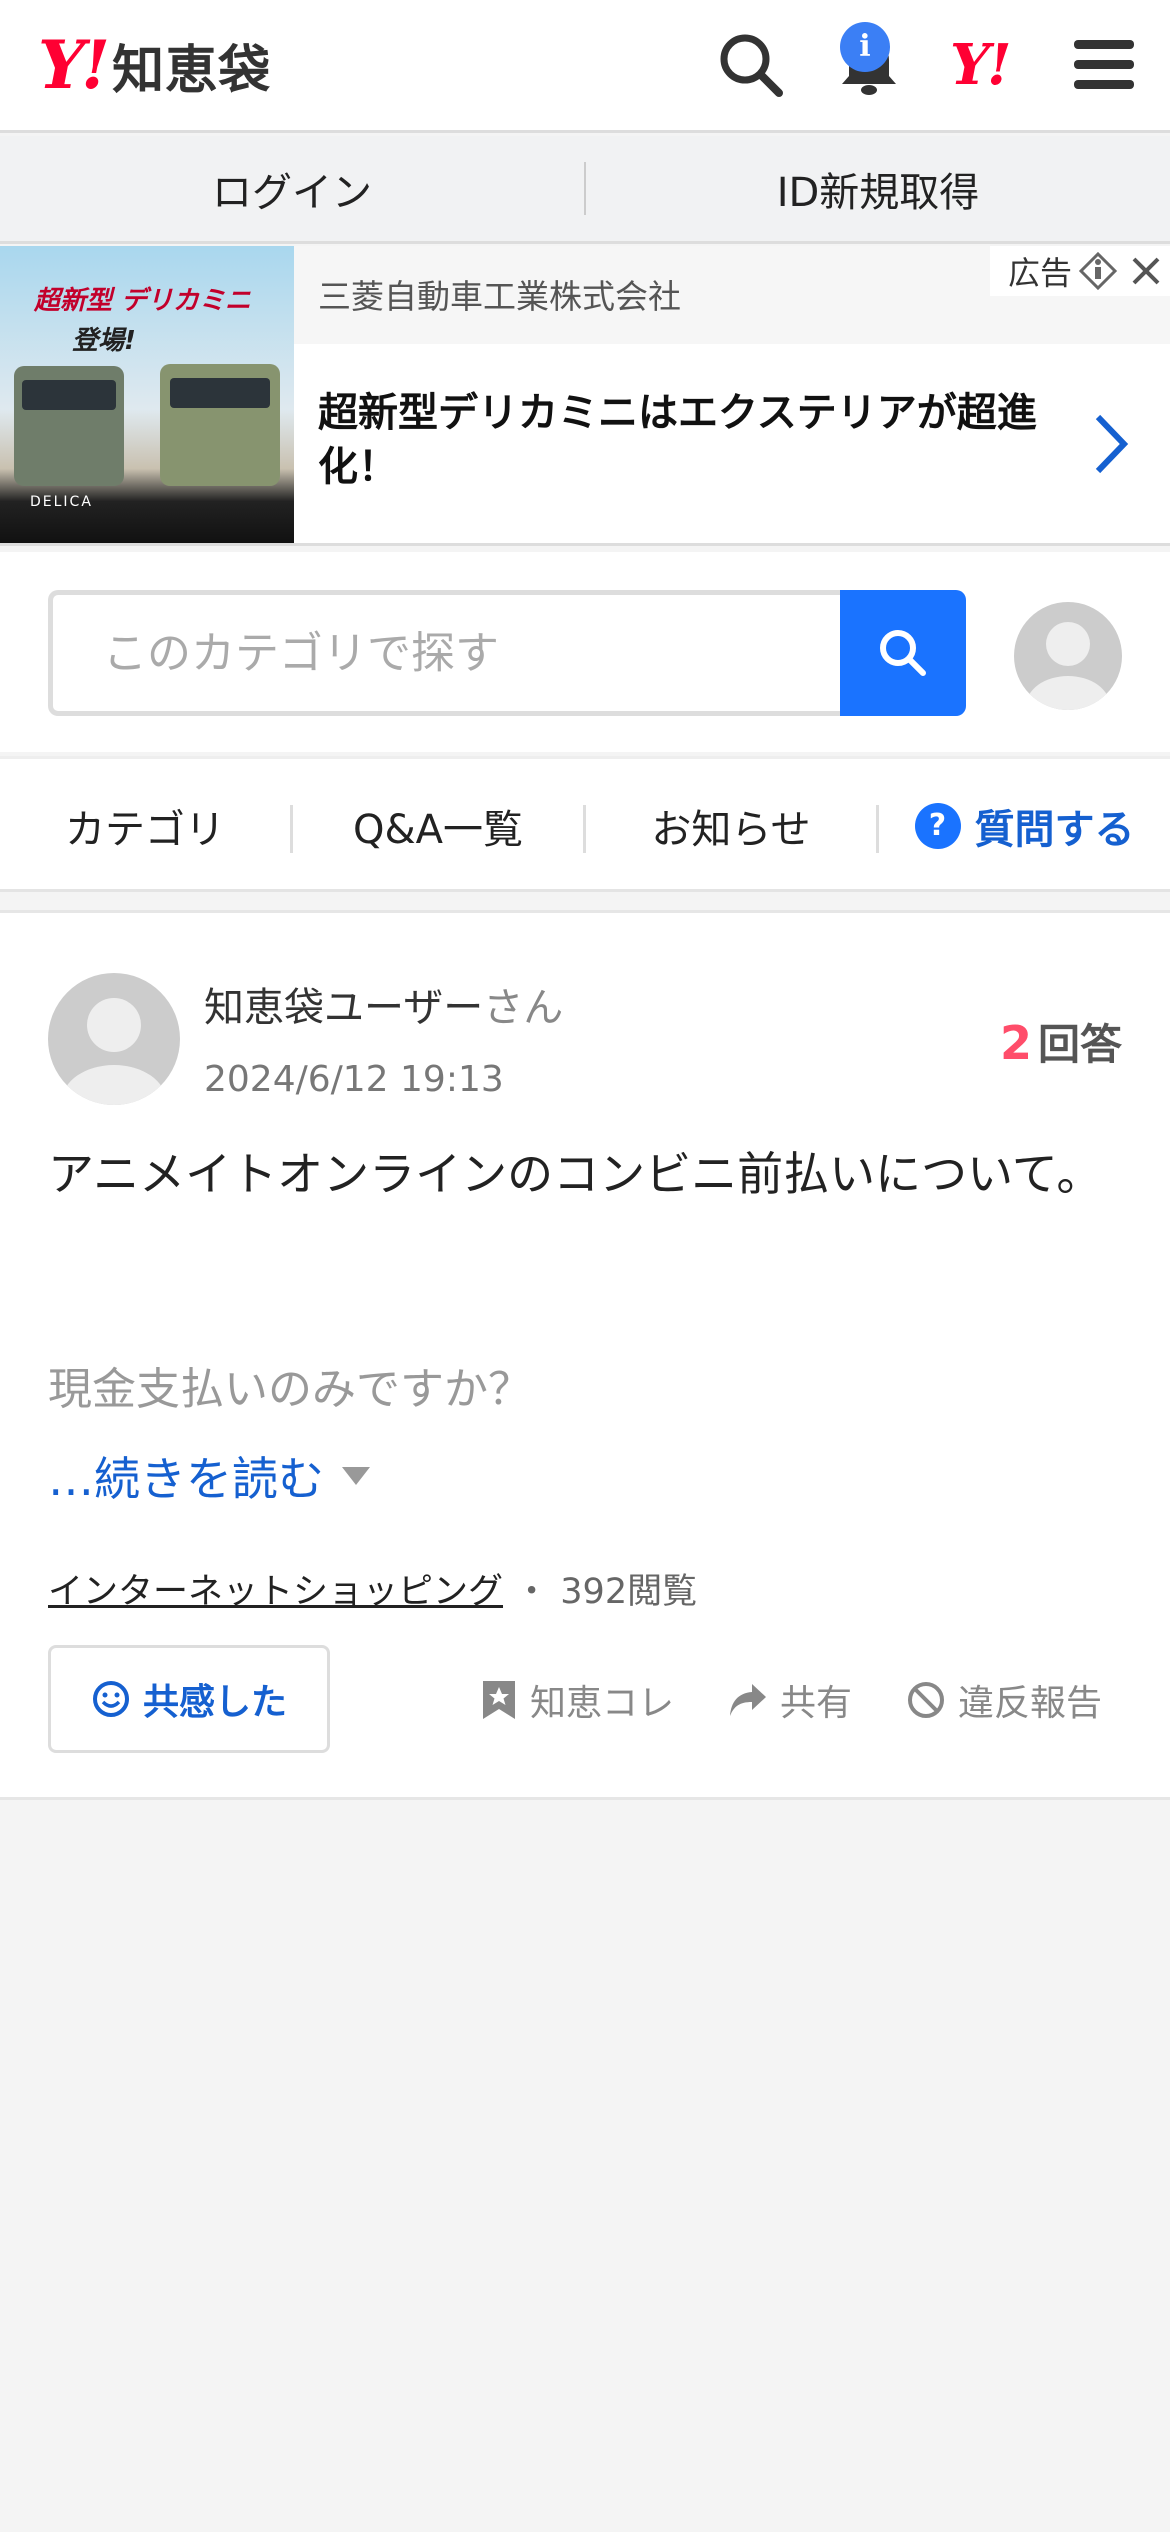 This screenshot has width=1170, height=2532. Describe the element at coordinates (499, 1700) in the screenshot. I see `bookmark-star-icon` at that location.